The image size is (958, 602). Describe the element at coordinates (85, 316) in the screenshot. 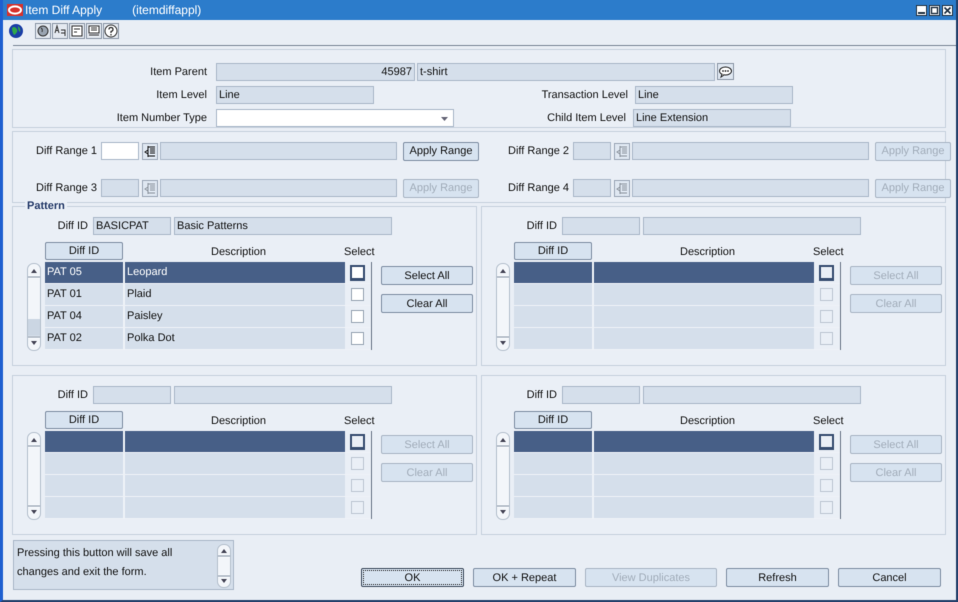

I see `table-cell: PAT 04` at that location.